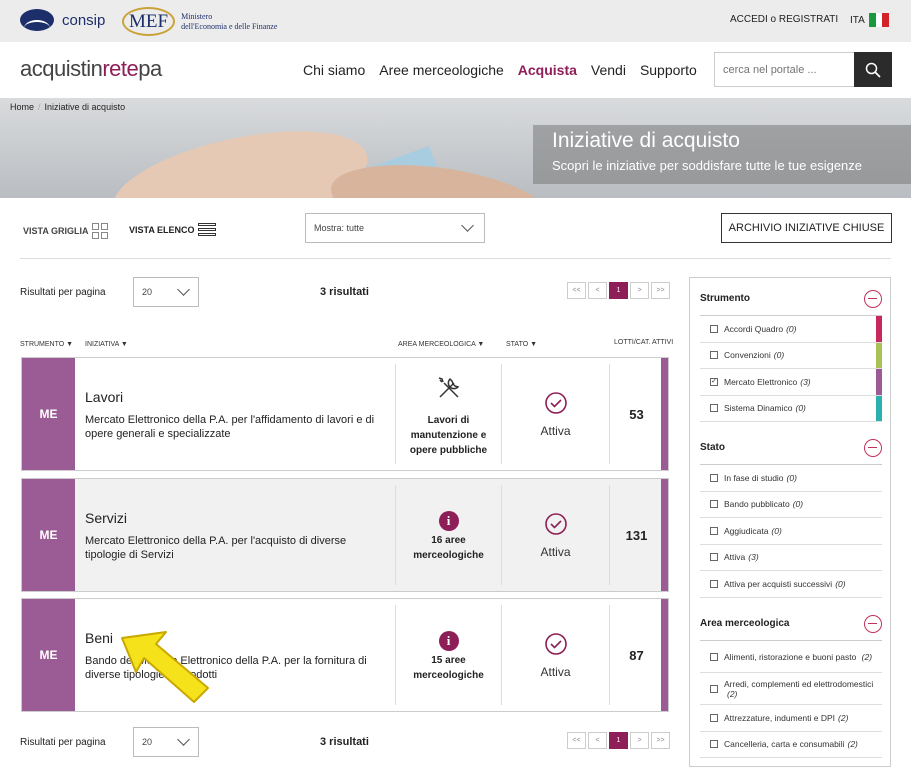 Image resolution: width=911 pixels, height=767 pixels. I want to click on list-view-toggle: VISTA ELENCO, so click(172, 229).